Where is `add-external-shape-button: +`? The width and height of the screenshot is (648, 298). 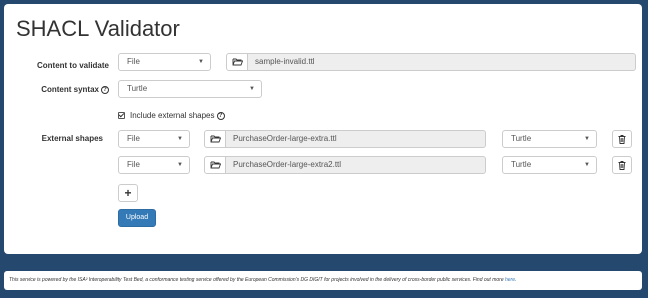 add-external-shape-button: + is located at coordinates (128, 193).